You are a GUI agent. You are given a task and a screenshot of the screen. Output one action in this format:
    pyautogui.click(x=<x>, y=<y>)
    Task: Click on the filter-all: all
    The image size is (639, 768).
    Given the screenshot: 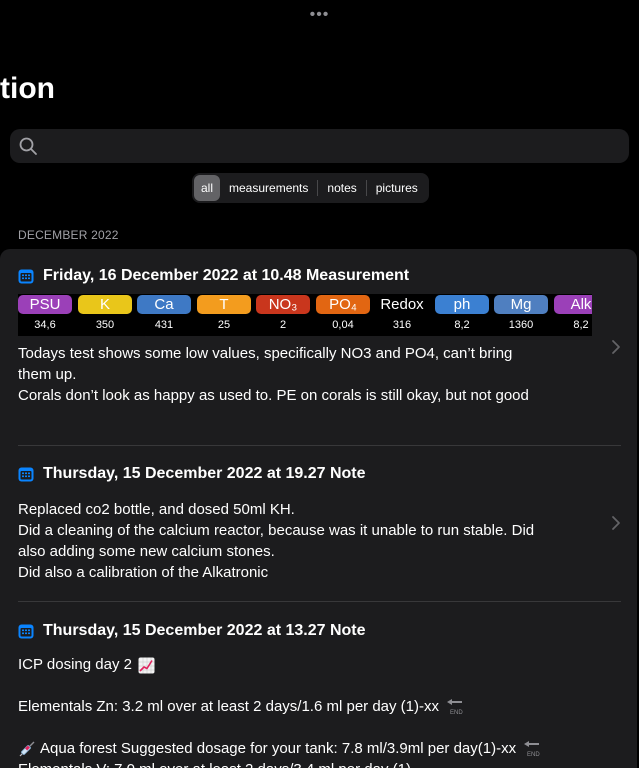 What is the action you would take?
    pyautogui.click(x=207, y=188)
    